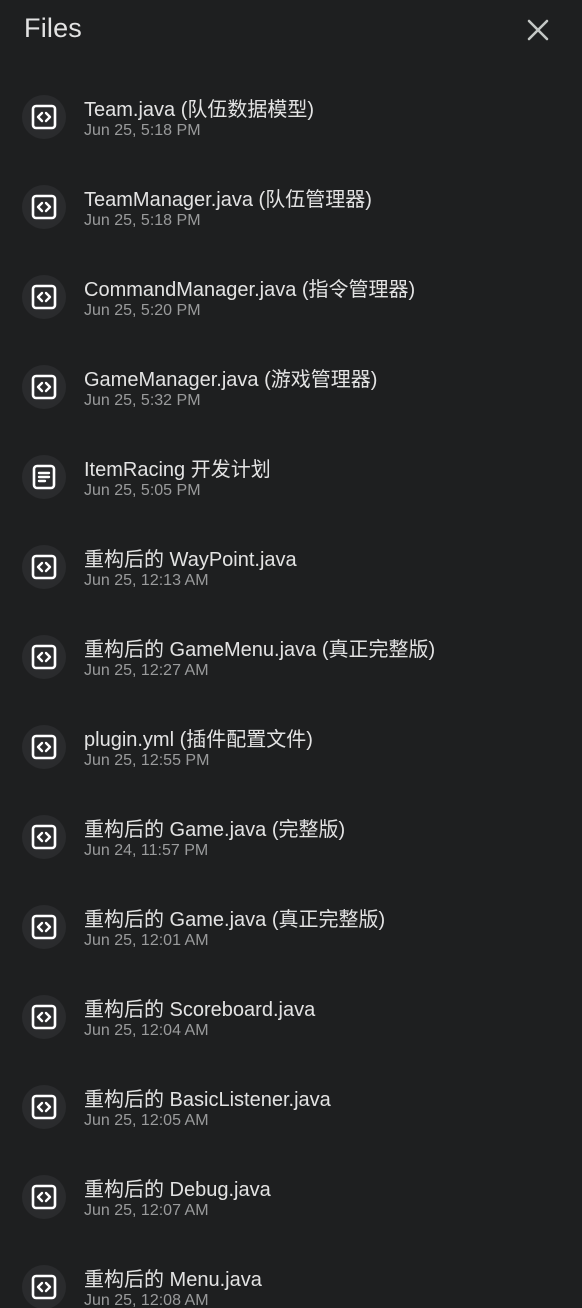 The height and width of the screenshot is (1308, 582). I want to click on file-list-item: 重构后的 WayPoint.java Jun 25, 12:13 AM, so click(291, 567).